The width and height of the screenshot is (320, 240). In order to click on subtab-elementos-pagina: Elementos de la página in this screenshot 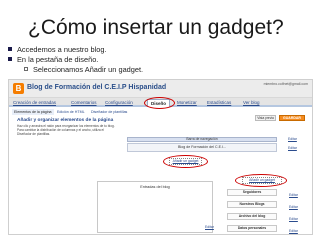, I will do `click(33, 112)`.